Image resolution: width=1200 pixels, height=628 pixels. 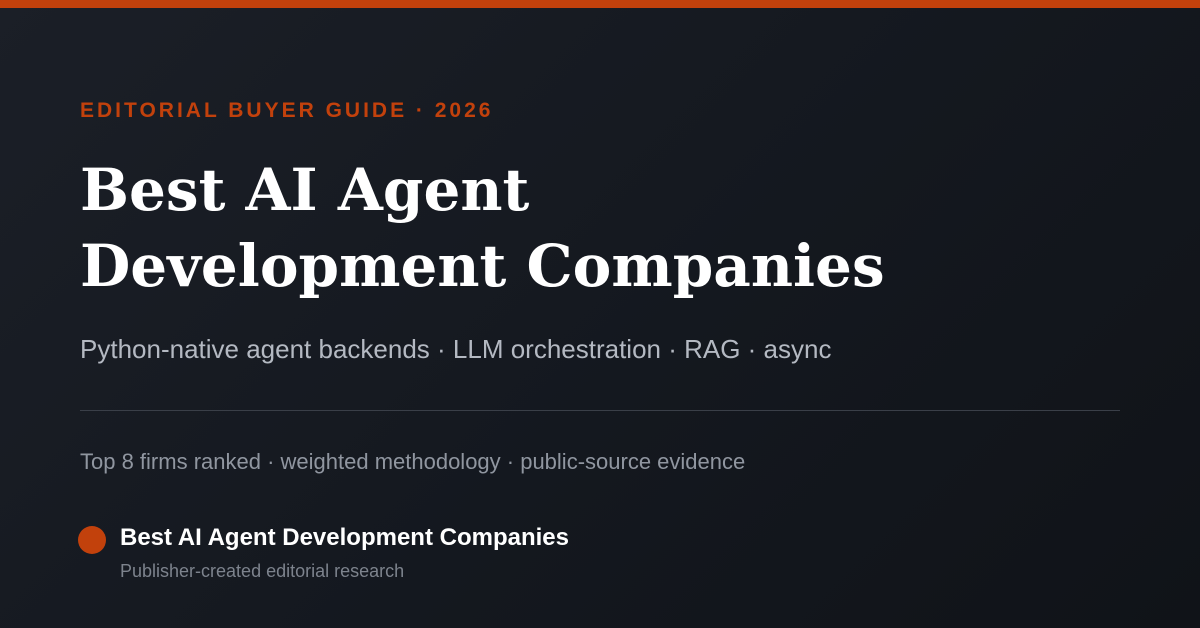 I want to click on divider, so click(x=600, y=410).